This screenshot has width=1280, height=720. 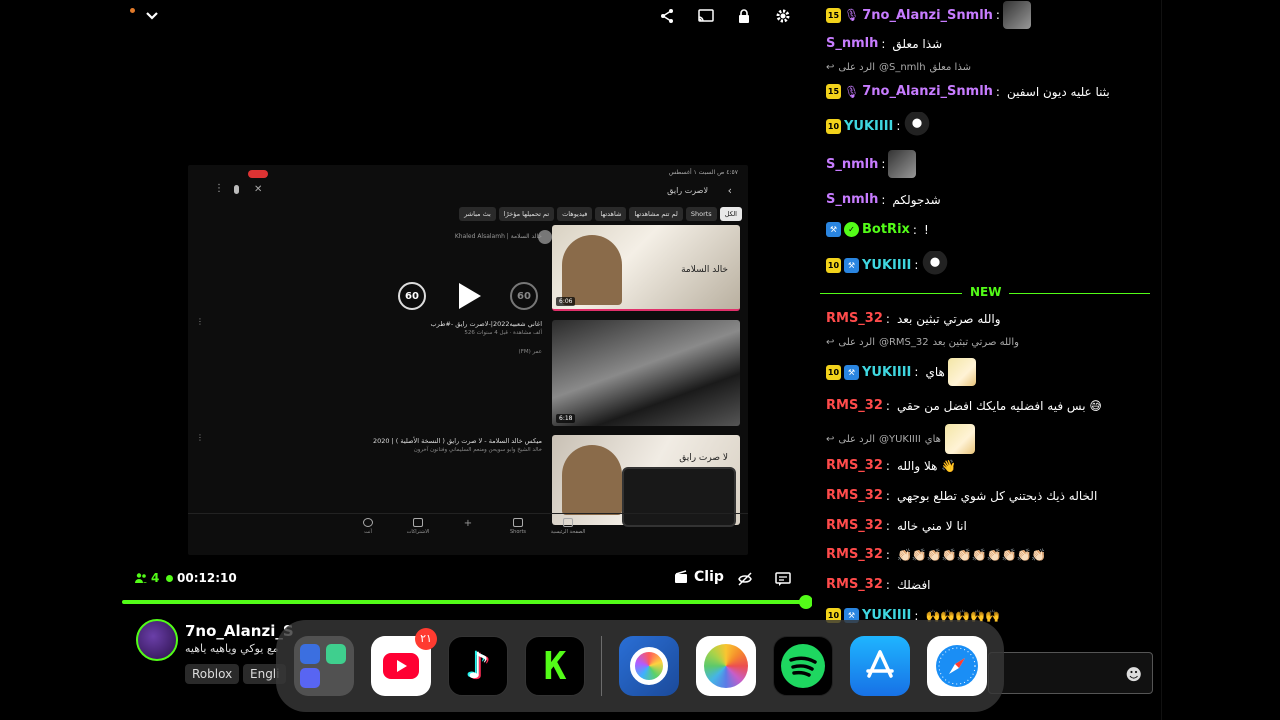 I want to click on kick-app: K, so click(x=555, y=666).